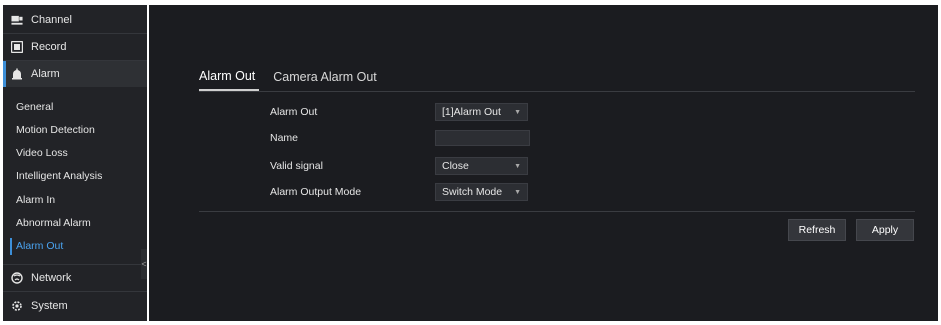 Image resolution: width=941 pixels, height=325 pixels. I want to click on sidebar-subitem-label: Motion Detection, so click(55, 130).